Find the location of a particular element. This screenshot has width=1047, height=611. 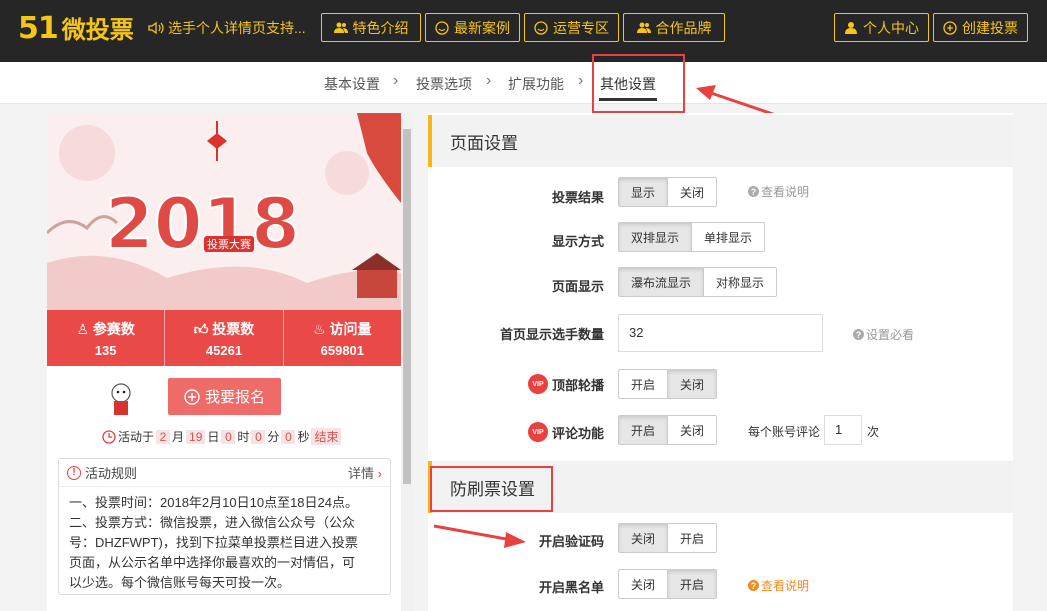

page-display-waterfall-option: 瀑布流显示 is located at coordinates (661, 282).